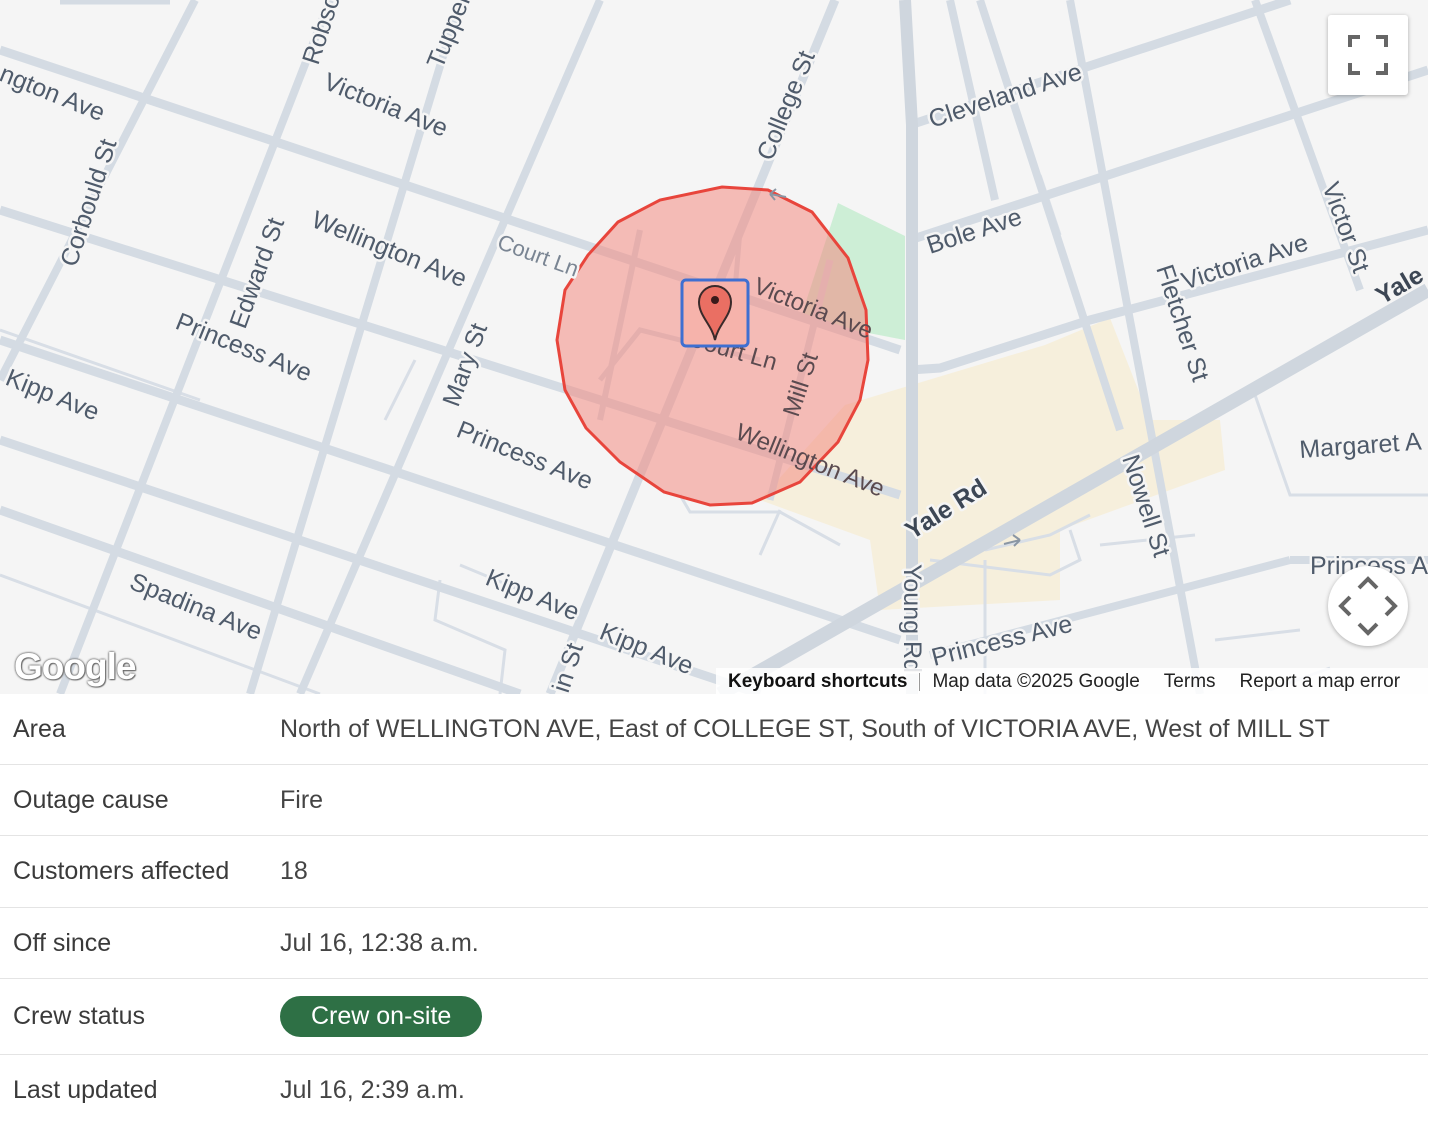 The height and width of the screenshot is (1125, 1448). What do you see at coordinates (1320, 682) in the screenshot?
I see `report-map-error-link: Report a map error` at bounding box center [1320, 682].